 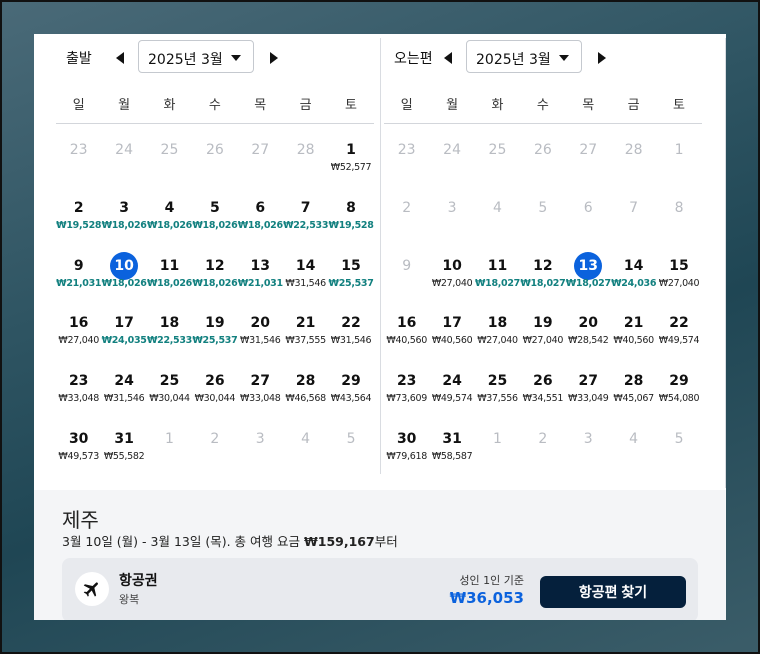 I want to click on outbound-prev-month-icon, so click(x=121, y=57).